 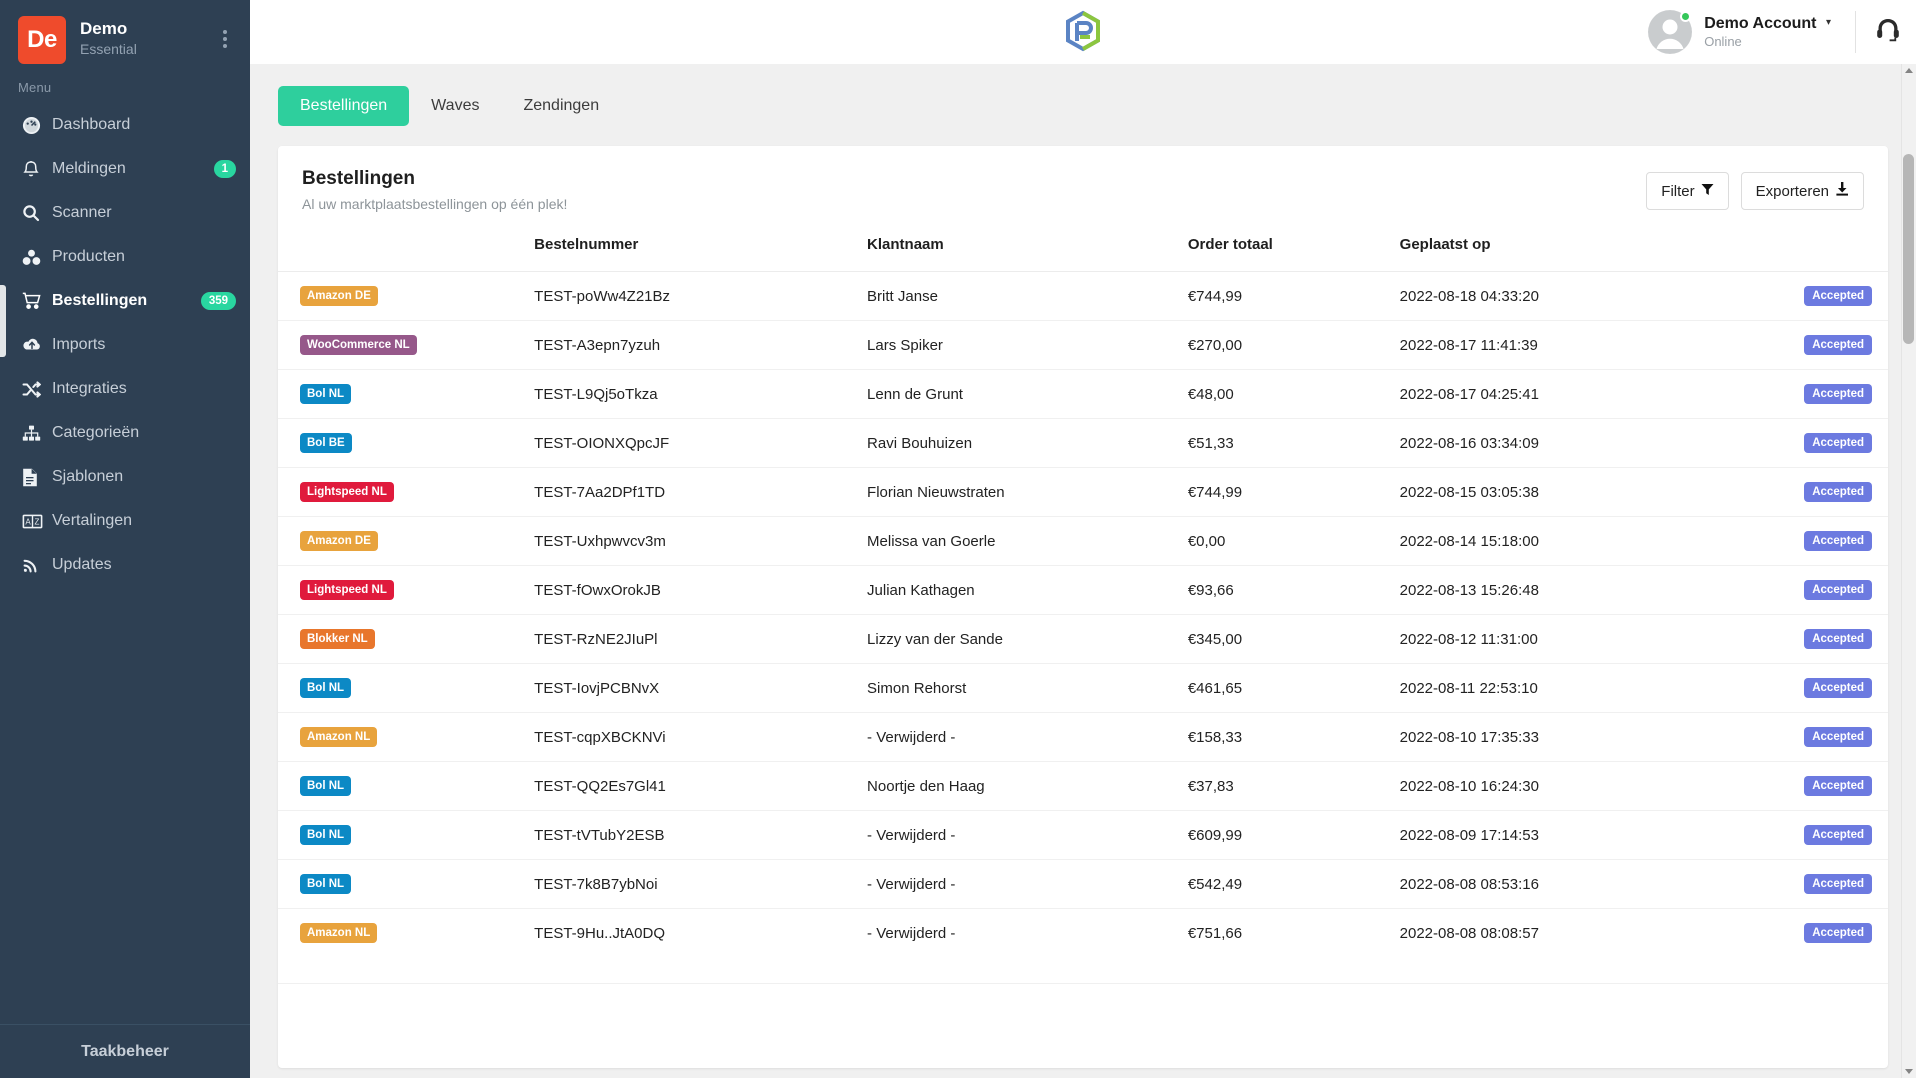 What do you see at coordinates (1908, 571) in the screenshot?
I see `page-scrollbar` at bounding box center [1908, 571].